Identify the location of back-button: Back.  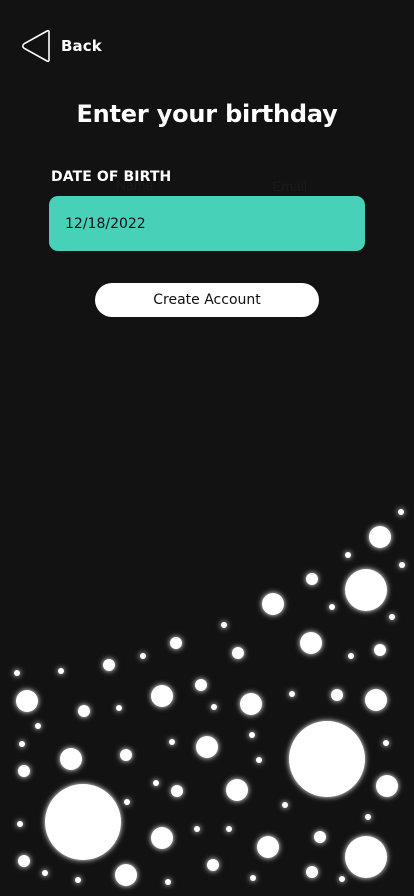
(61, 46).